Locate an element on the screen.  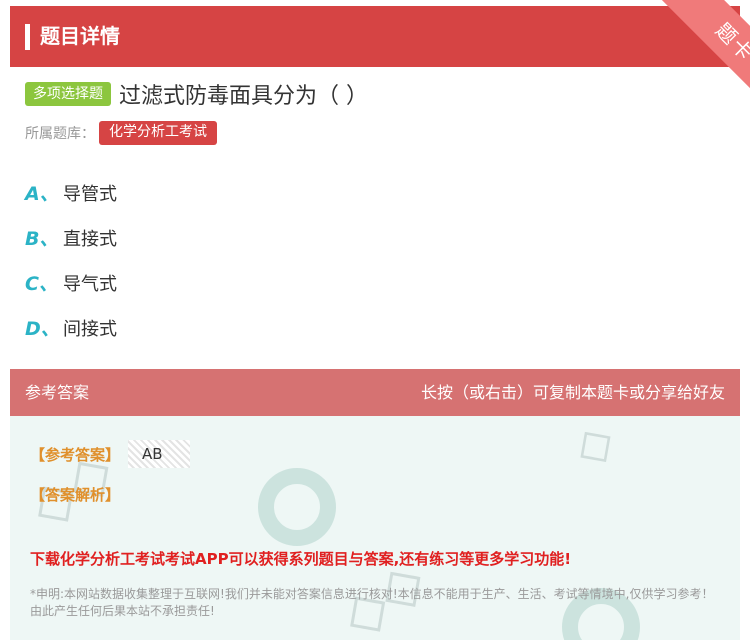
answer-header: 参考答案 长按（或右击）可复制本题卡或分享给好友 is located at coordinates (375, 392).